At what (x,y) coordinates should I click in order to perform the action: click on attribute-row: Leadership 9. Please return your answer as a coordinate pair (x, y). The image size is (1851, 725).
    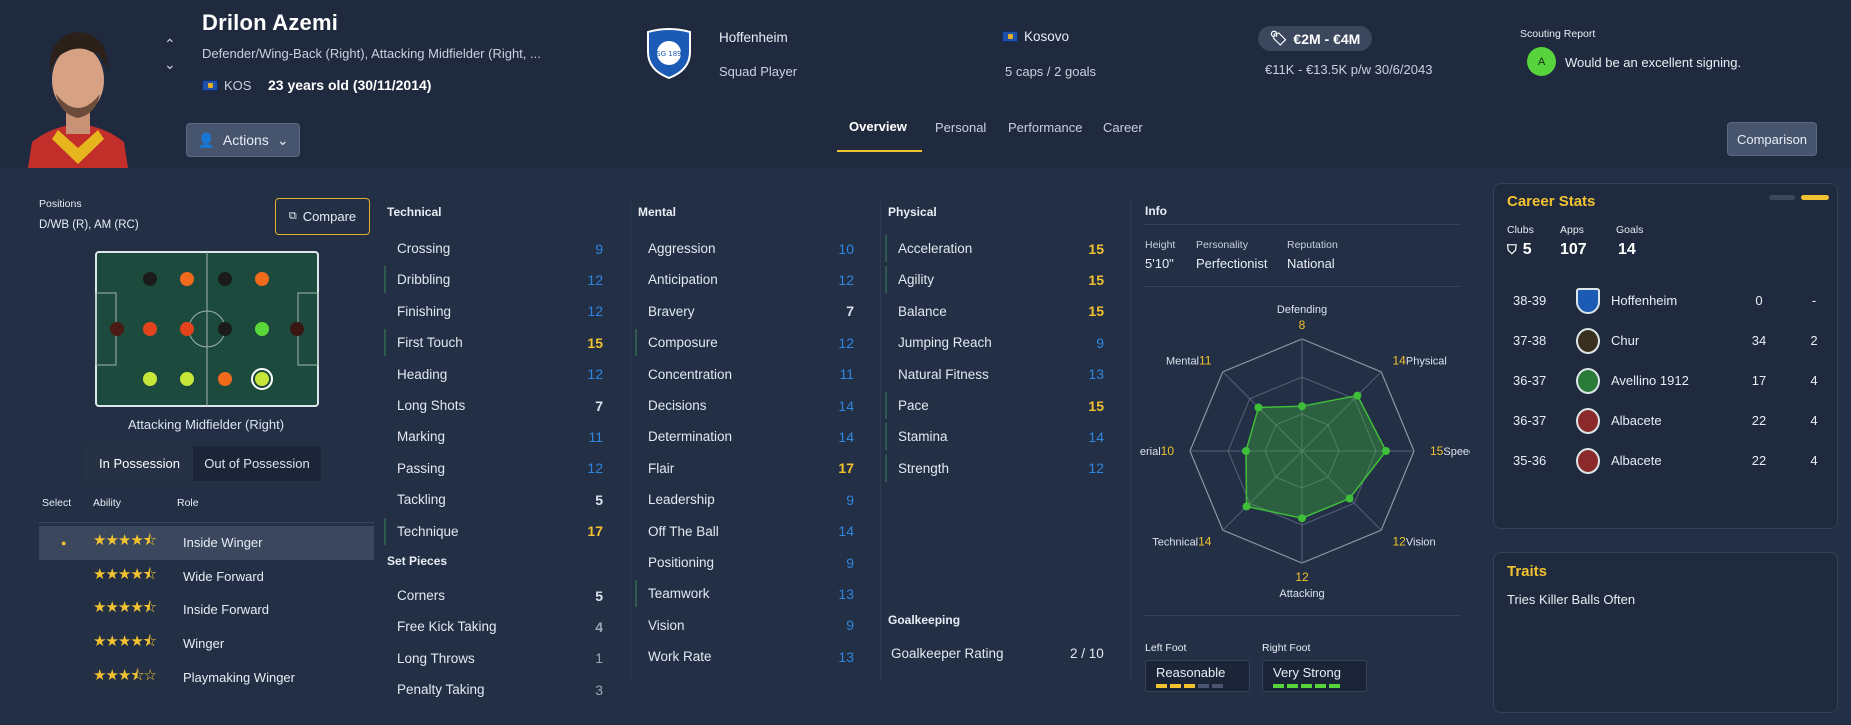
    Looking at the image, I should click on (746, 499).